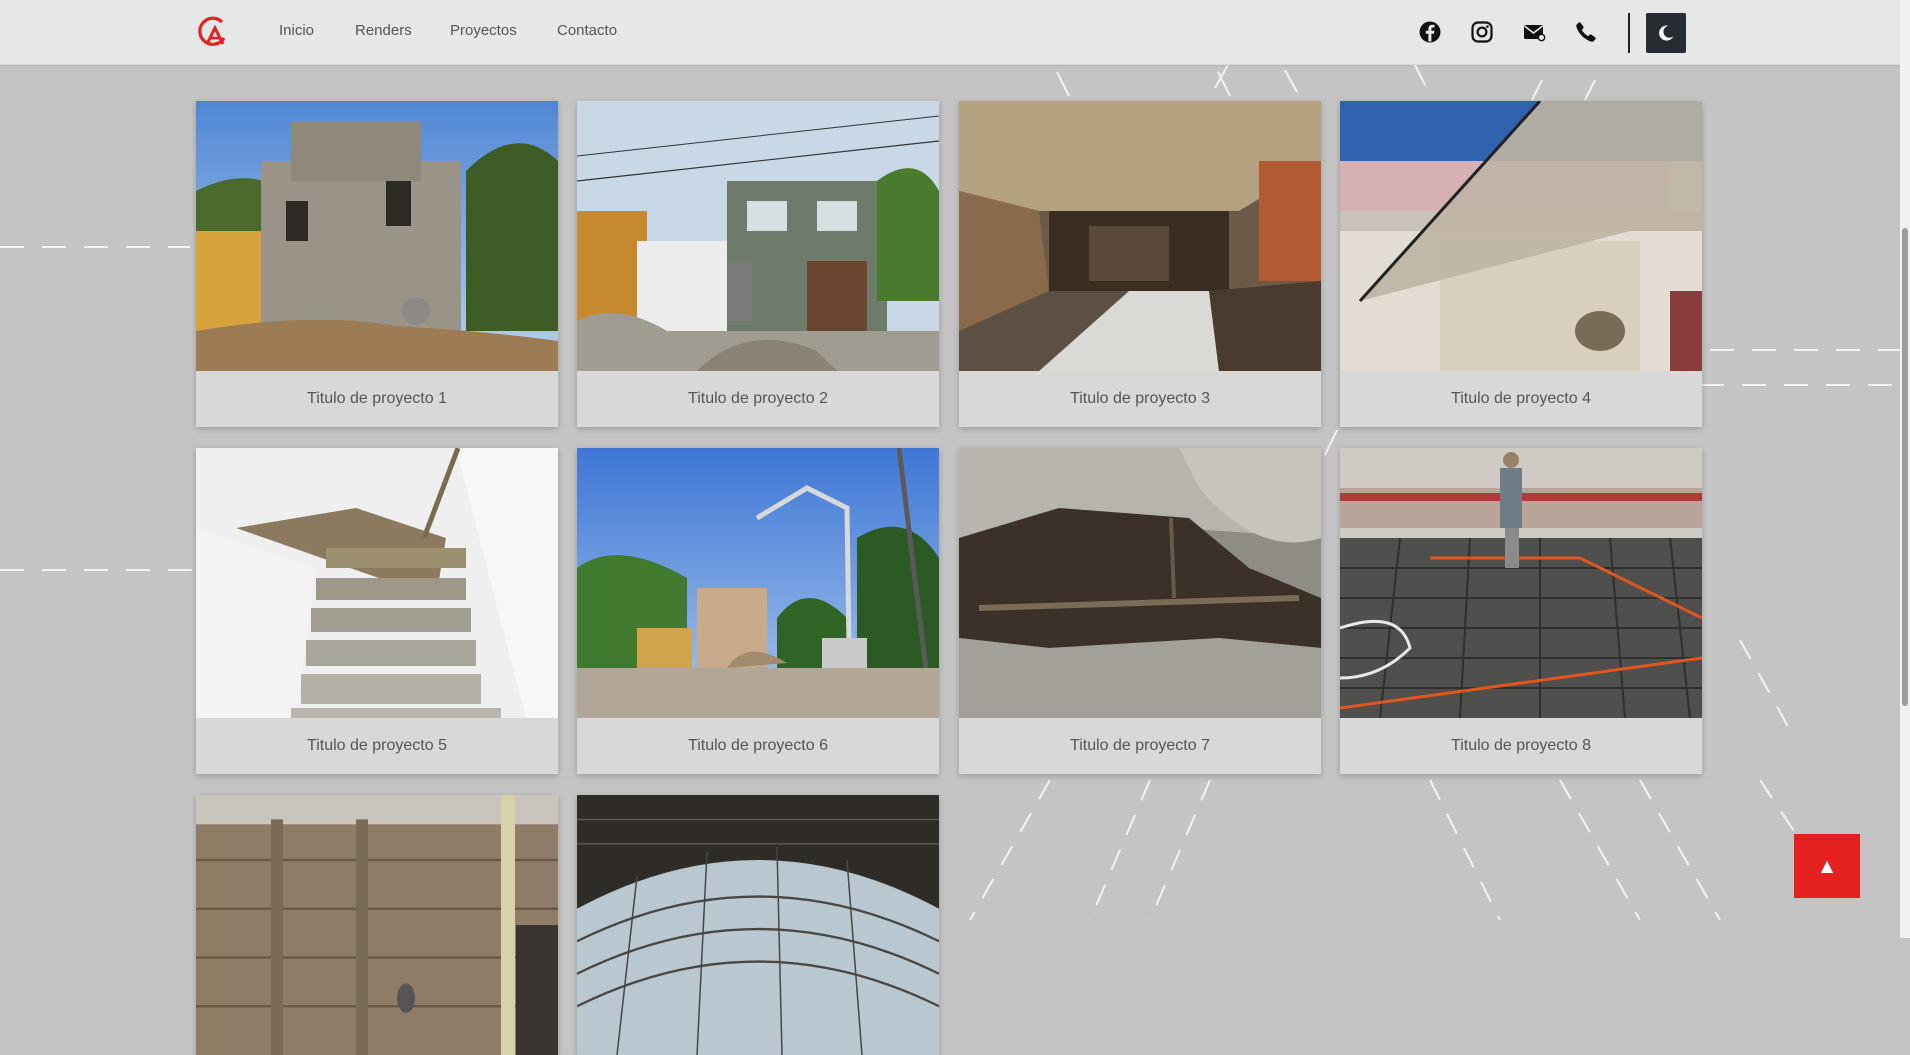  I want to click on project-title-7: Titulo de proyecto 7, so click(1140, 746).